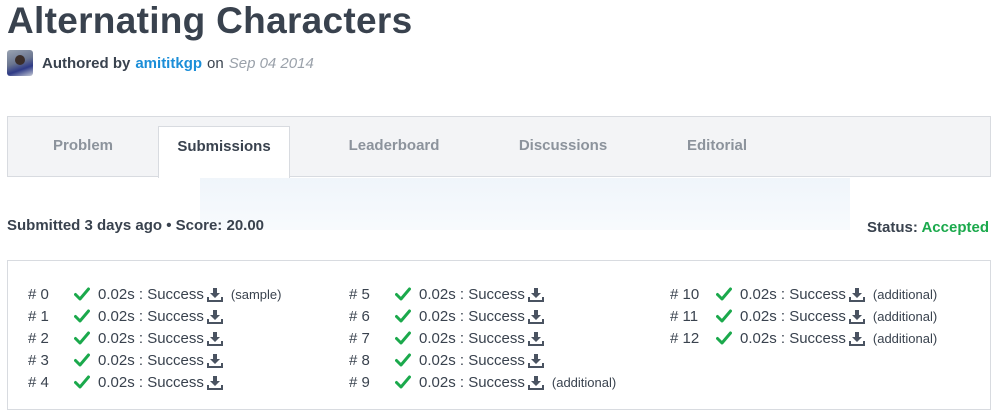 The width and height of the screenshot is (994, 414). What do you see at coordinates (38, 338) in the screenshot?
I see `testcase-number: # 2` at bounding box center [38, 338].